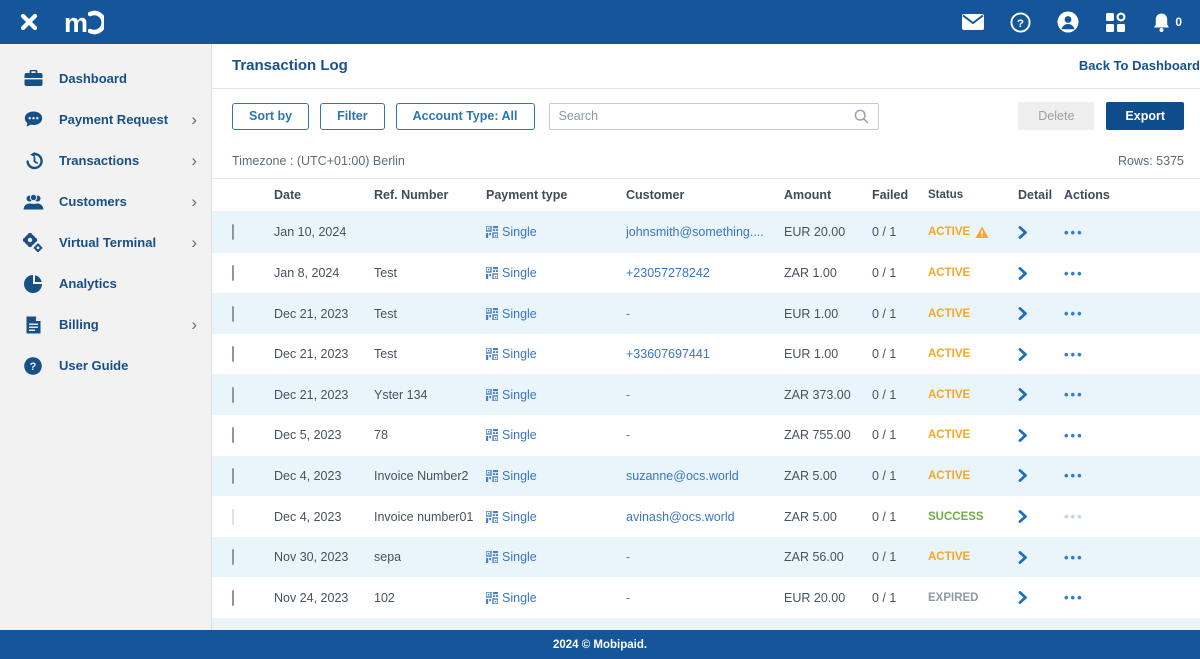 This screenshot has width=1200, height=659. Describe the element at coordinates (810, 475) in the screenshot. I see `cell-amount: ZAR 5.00` at that location.